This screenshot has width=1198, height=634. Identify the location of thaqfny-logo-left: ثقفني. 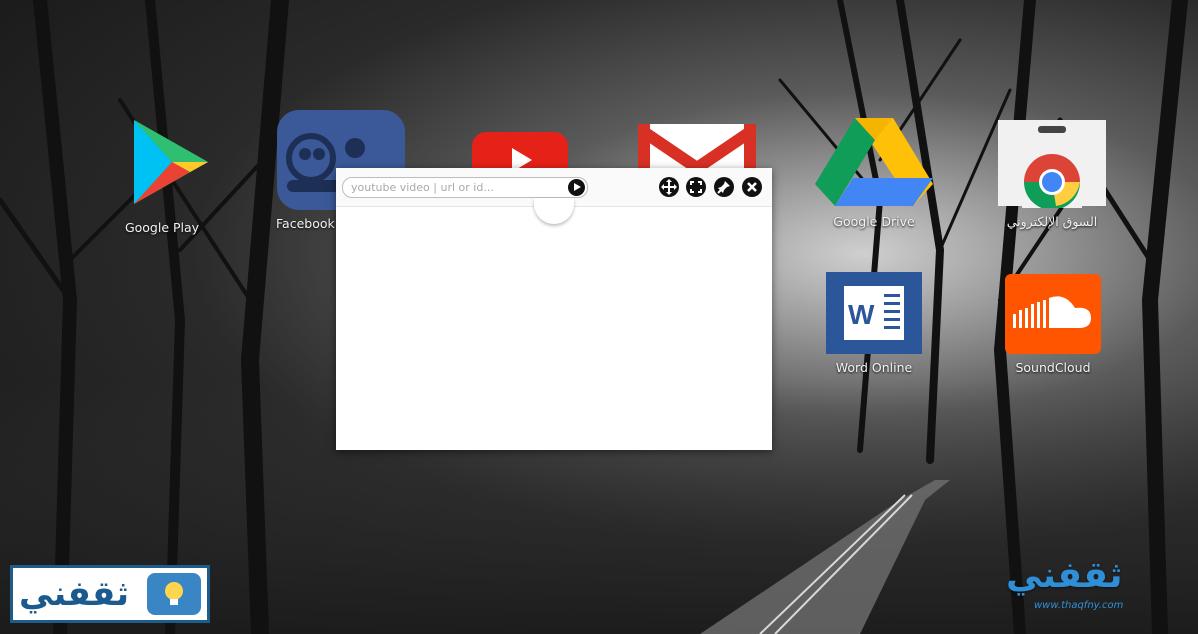
(110, 594).